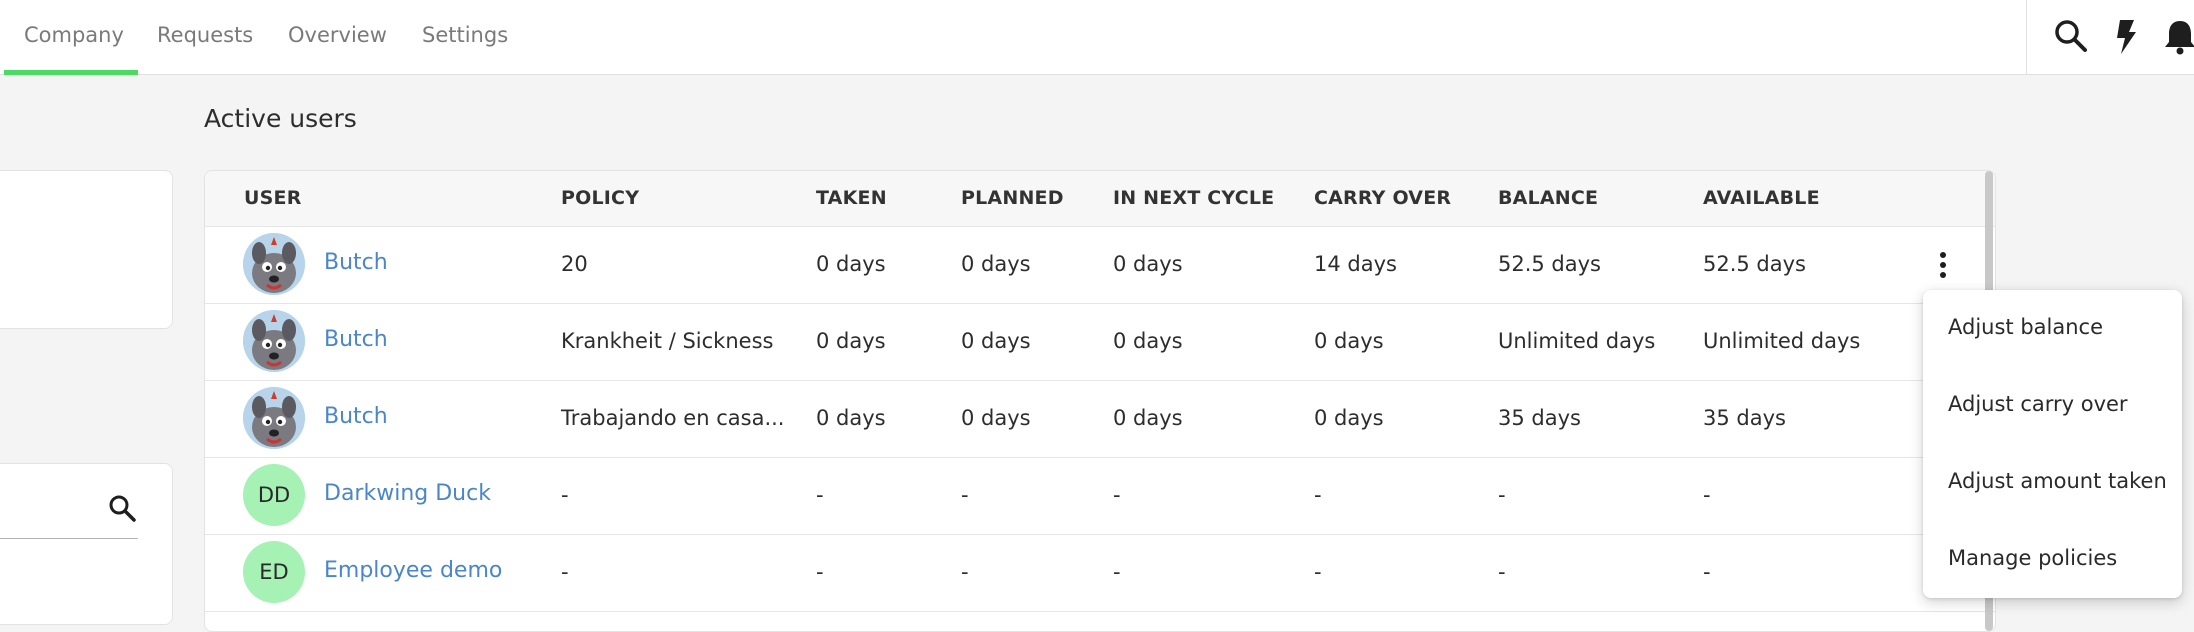  Describe the element at coordinates (280, 118) in the screenshot. I see `section-title: Active users` at that location.